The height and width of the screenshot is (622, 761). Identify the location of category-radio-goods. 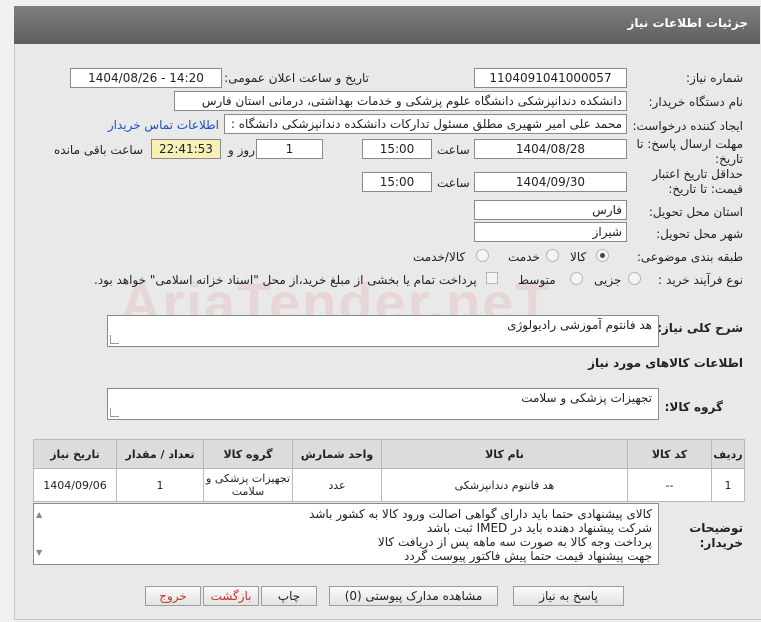
(602, 255).